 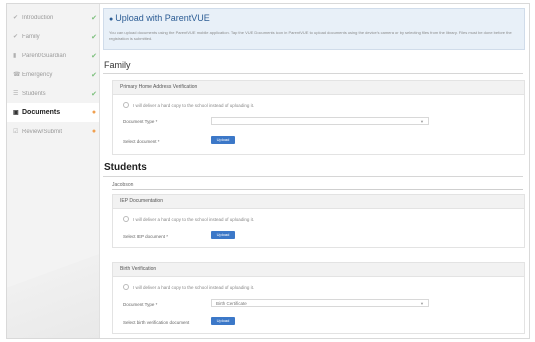 What do you see at coordinates (318, 270) in the screenshot?
I see `panel-title: Birth Verification` at bounding box center [318, 270].